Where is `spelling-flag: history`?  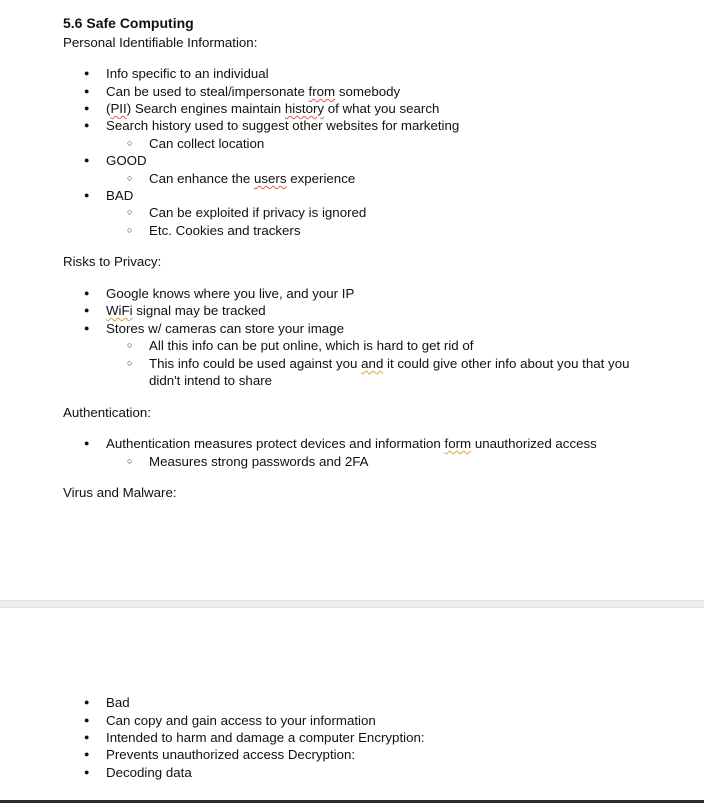 spelling-flag: history is located at coordinates (304, 108).